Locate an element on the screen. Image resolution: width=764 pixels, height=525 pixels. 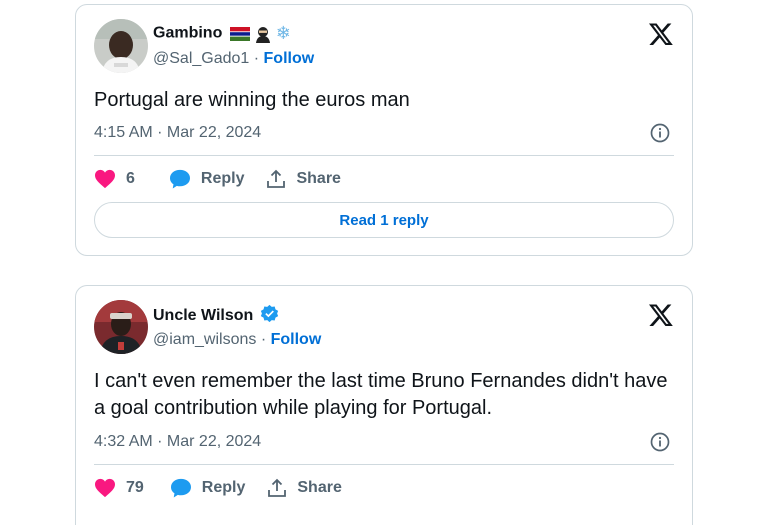
display-name-text: Gambino is located at coordinates (187, 33).